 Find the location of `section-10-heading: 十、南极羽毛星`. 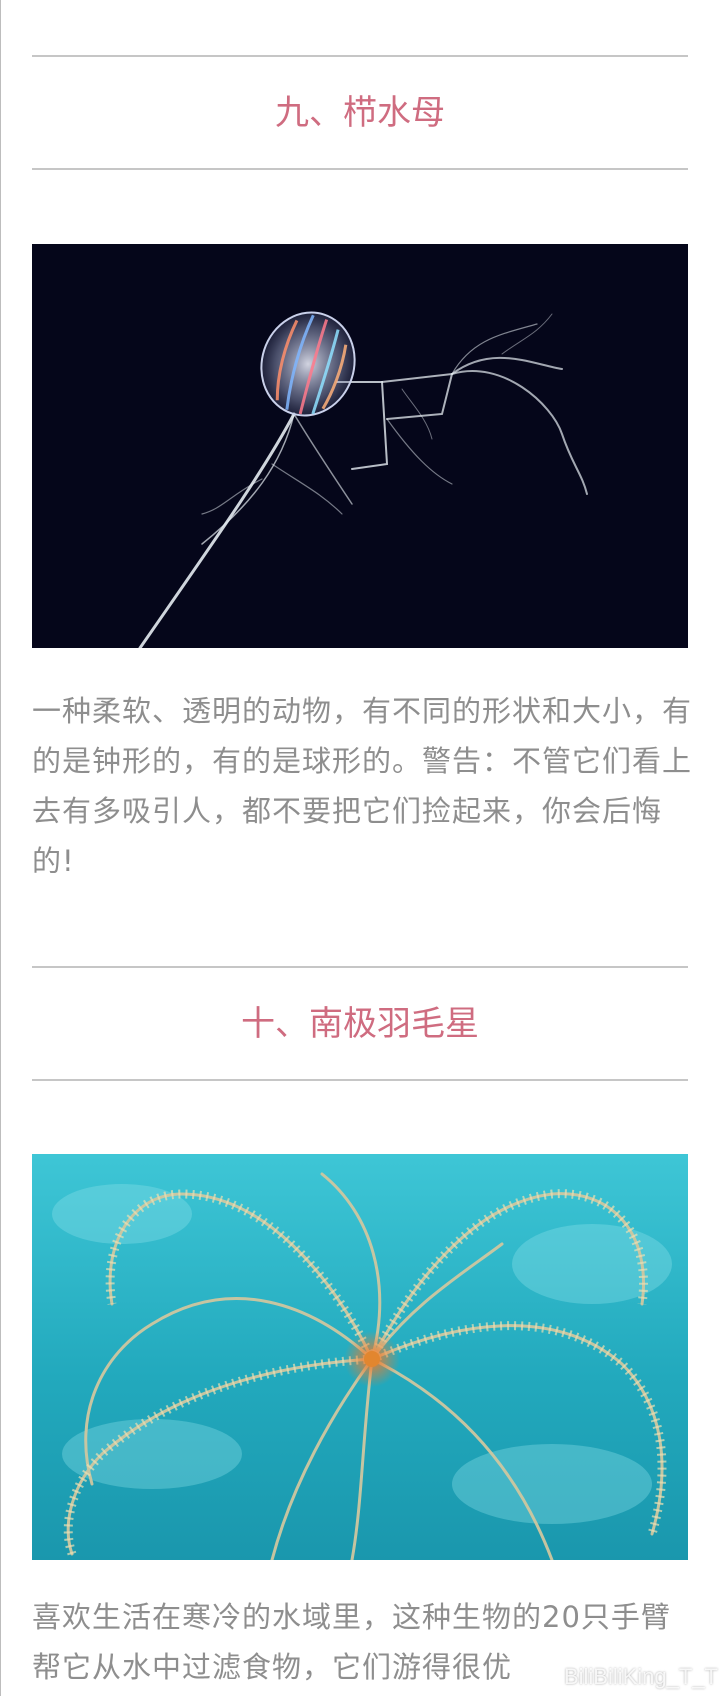

section-10-heading: 十、南极羽毛星 is located at coordinates (360, 1024).